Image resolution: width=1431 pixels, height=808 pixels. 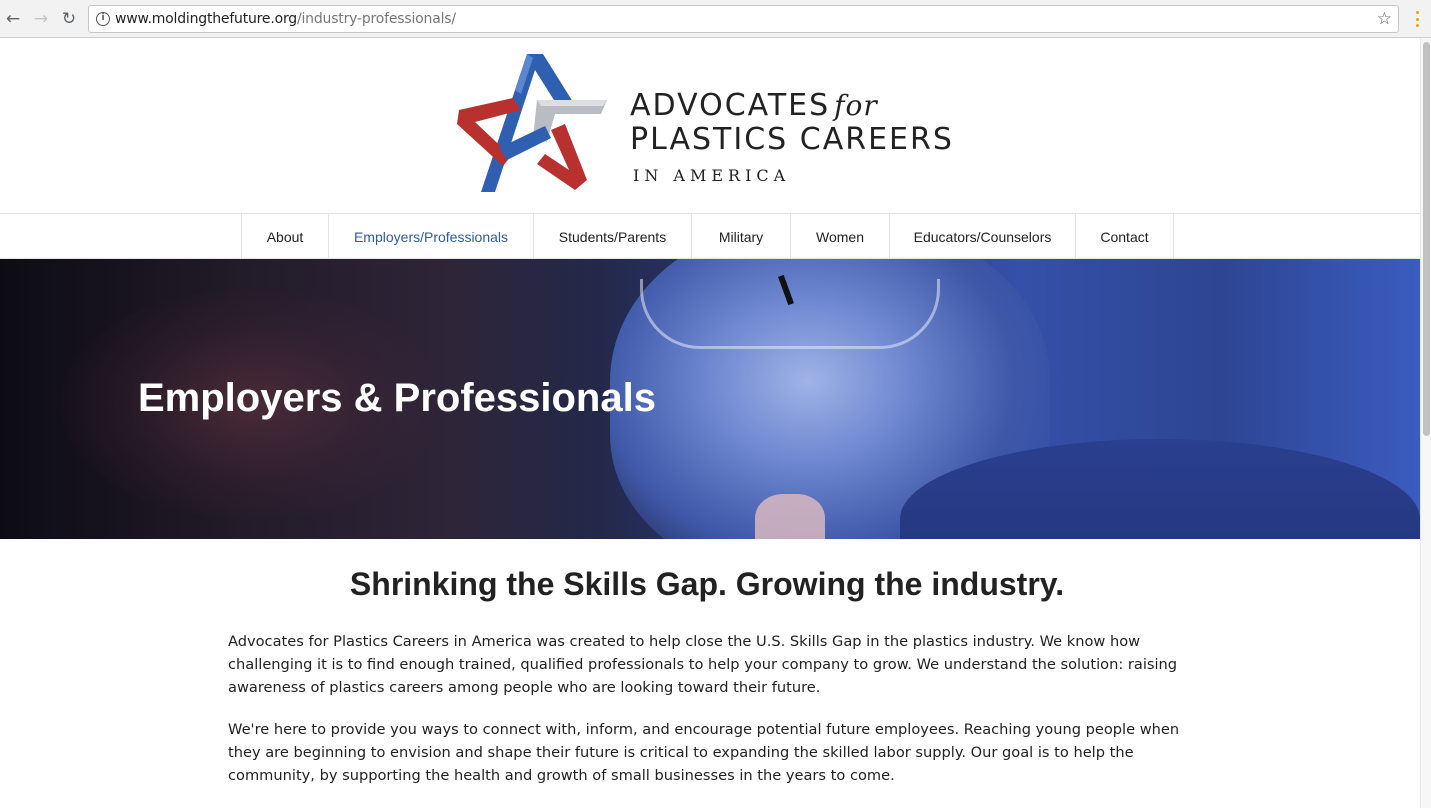 What do you see at coordinates (1384, 19) in the screenshot?
I see `bookmark-star-icon: ☆` at bounding box center [1384, 19].